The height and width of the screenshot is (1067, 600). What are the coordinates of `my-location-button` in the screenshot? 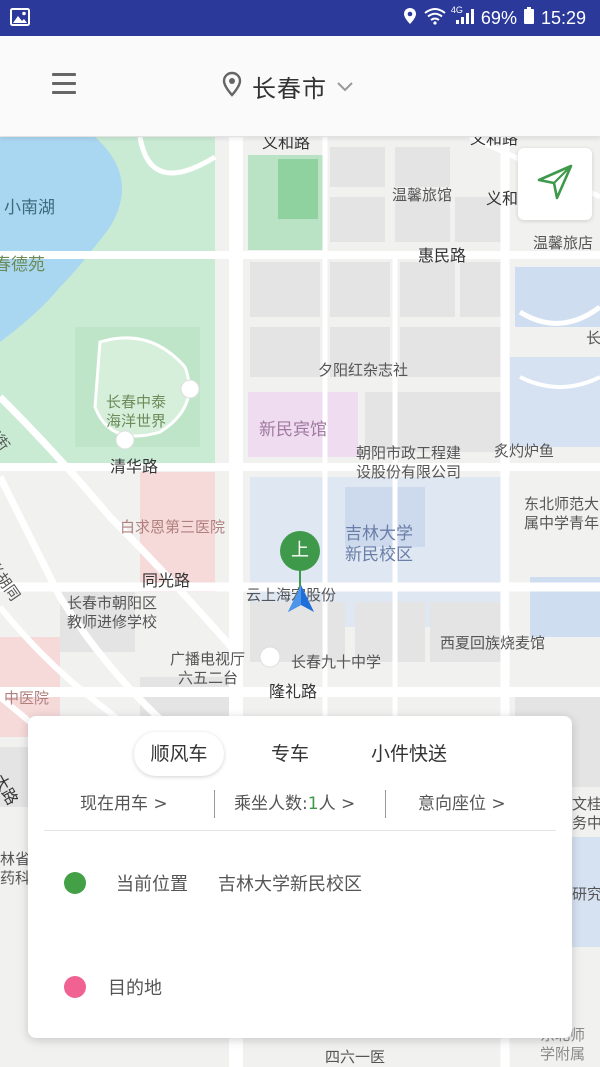 It's located at (555, 184).